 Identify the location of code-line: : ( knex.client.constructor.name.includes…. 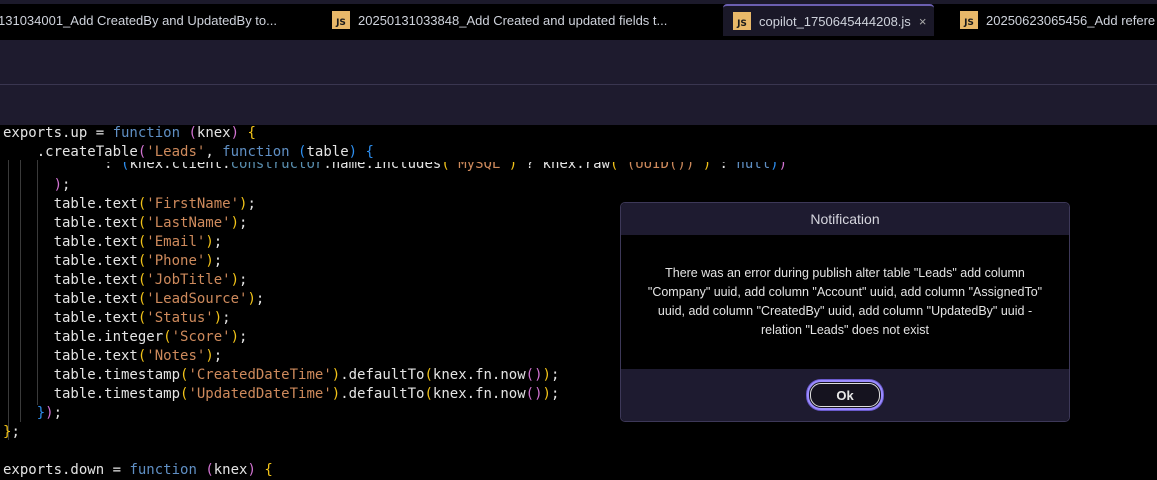
(395, 169).